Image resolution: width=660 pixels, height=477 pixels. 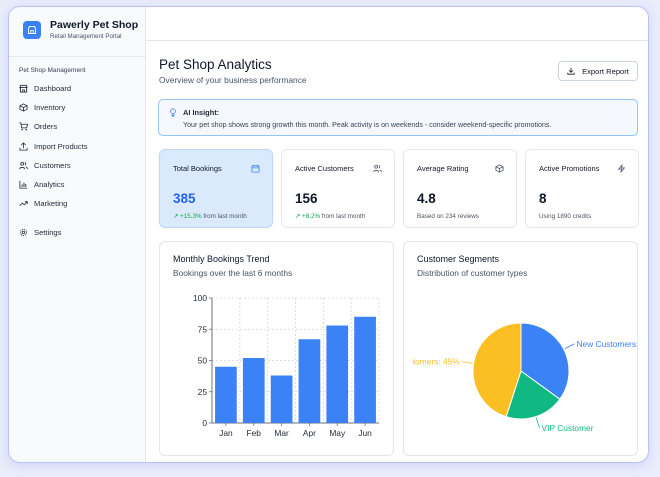 I want to click on sidebar-section-label: Pet Shop Management, so click(x=52, y=70).